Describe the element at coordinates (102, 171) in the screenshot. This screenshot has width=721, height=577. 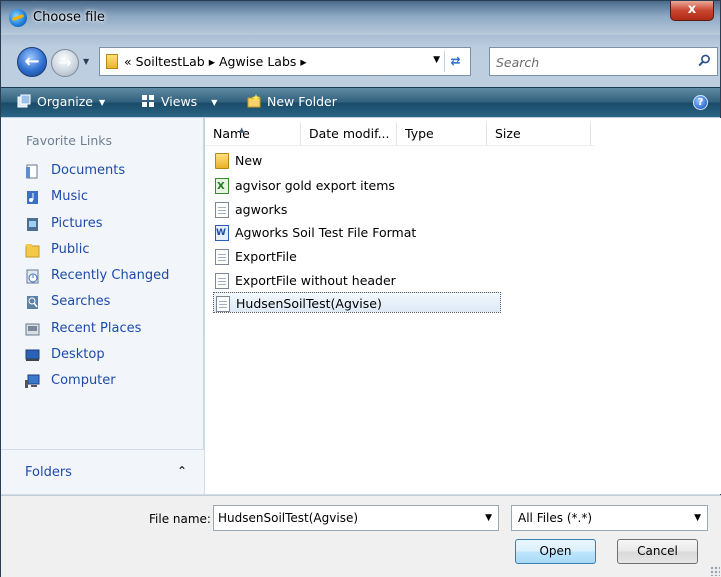
I see `sidebar-item-documents: Documents` at that location.